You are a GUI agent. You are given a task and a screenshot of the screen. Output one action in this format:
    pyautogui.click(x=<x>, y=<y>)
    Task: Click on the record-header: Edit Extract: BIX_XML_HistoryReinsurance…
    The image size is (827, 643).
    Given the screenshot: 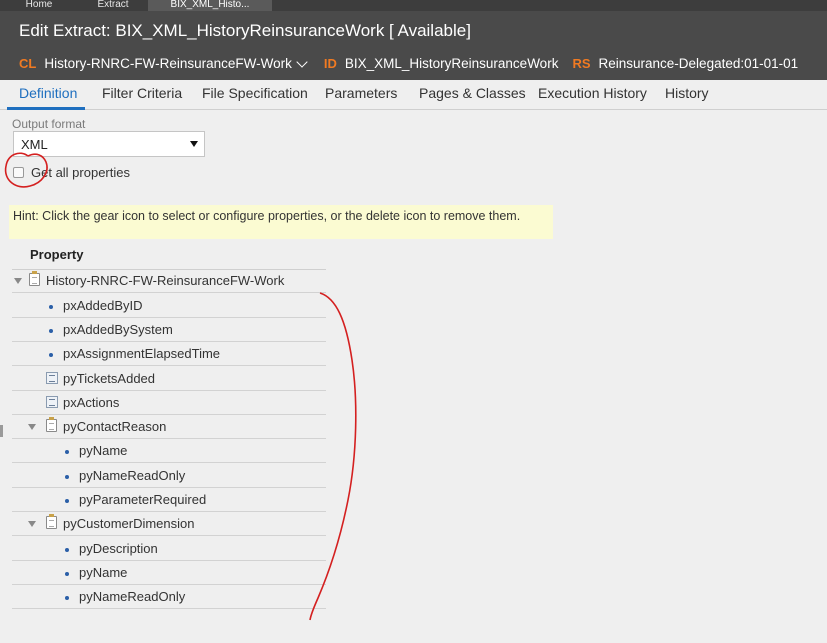 What is the action you would take?
    pyautogui.click(x=413, y=45)
    